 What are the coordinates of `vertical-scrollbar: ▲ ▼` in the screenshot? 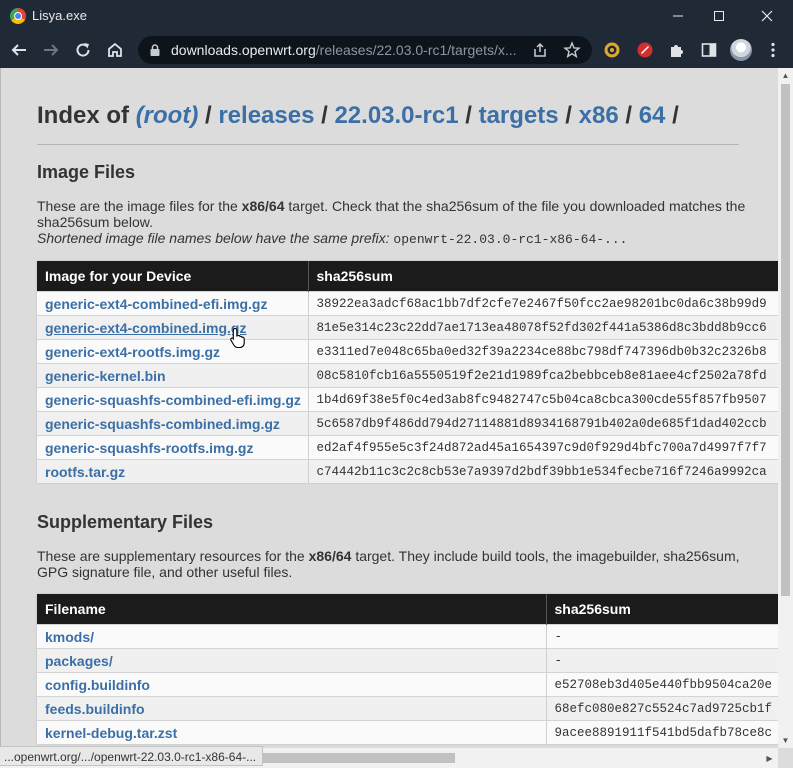 It's located at (785, 408).